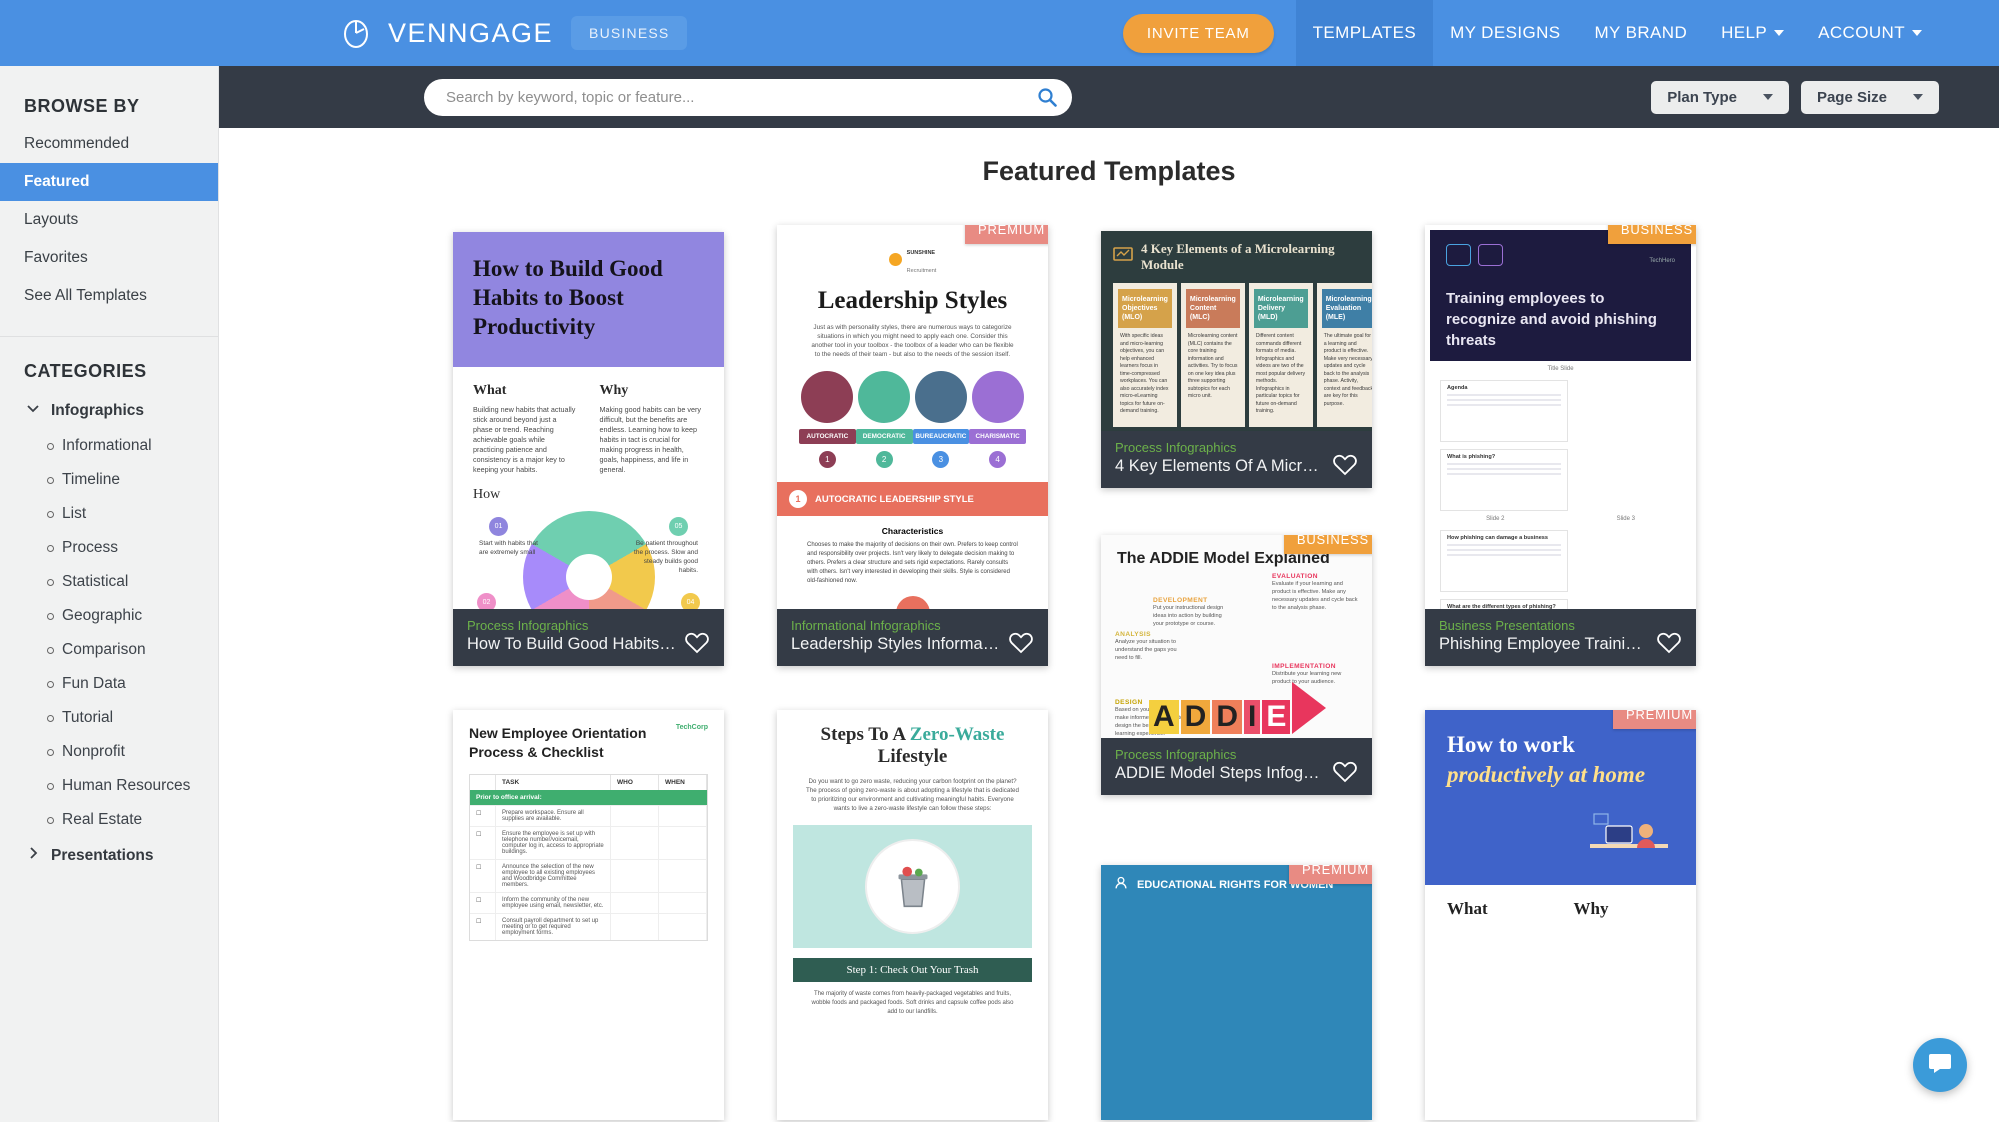 Image resolution: width=1999 pixels, height=1122 pixels. Describe the element at coordinates (997, 436) in the screenshot. I see `style-name-charismatic: CHARISMATIC` at that location.